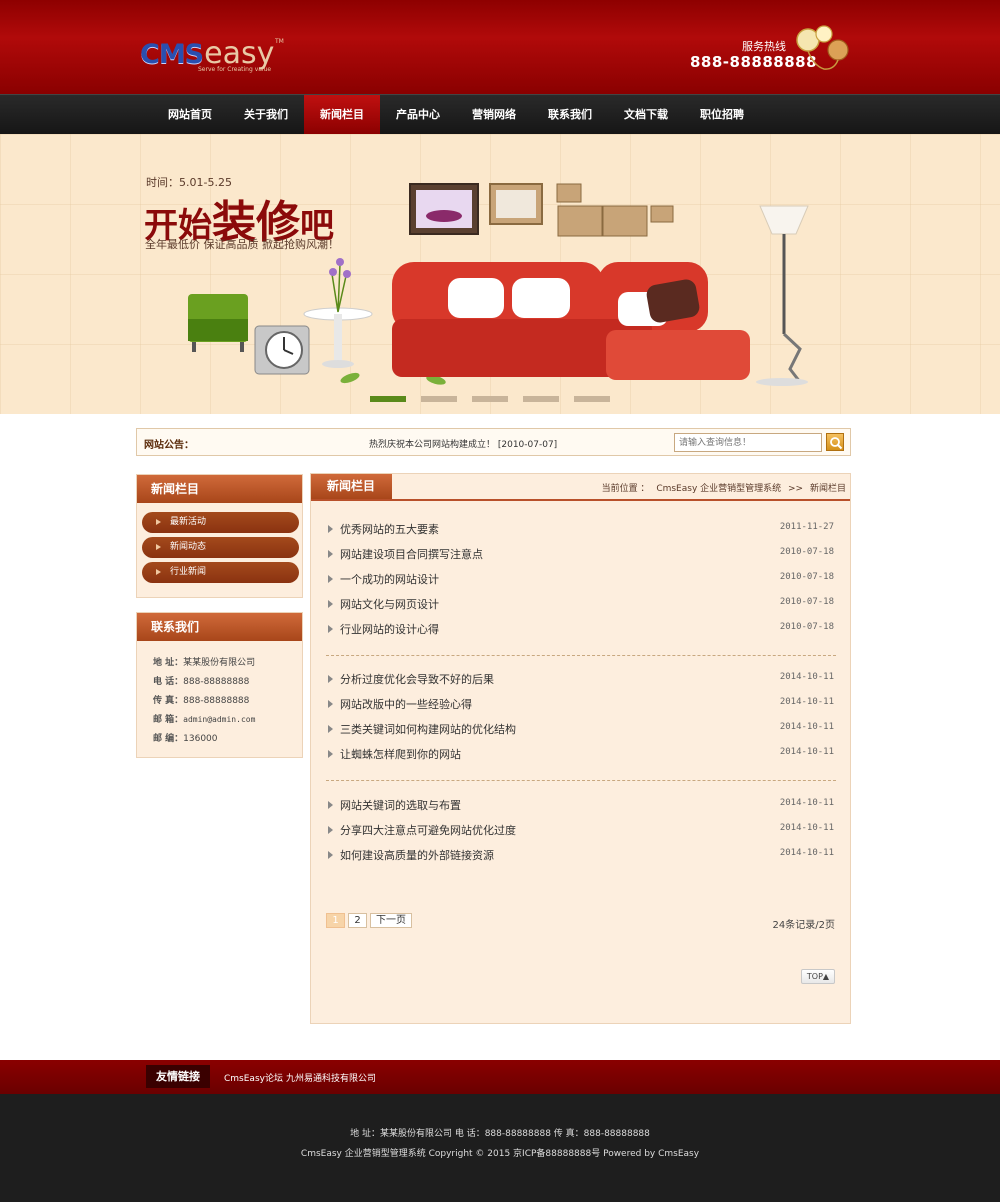 This screenshot has height=1202, width=1000. Describe the element at coordinates (220, 572) in the screenshot. I see `sidebar-item-industry-news: 行业新闻` at that location.